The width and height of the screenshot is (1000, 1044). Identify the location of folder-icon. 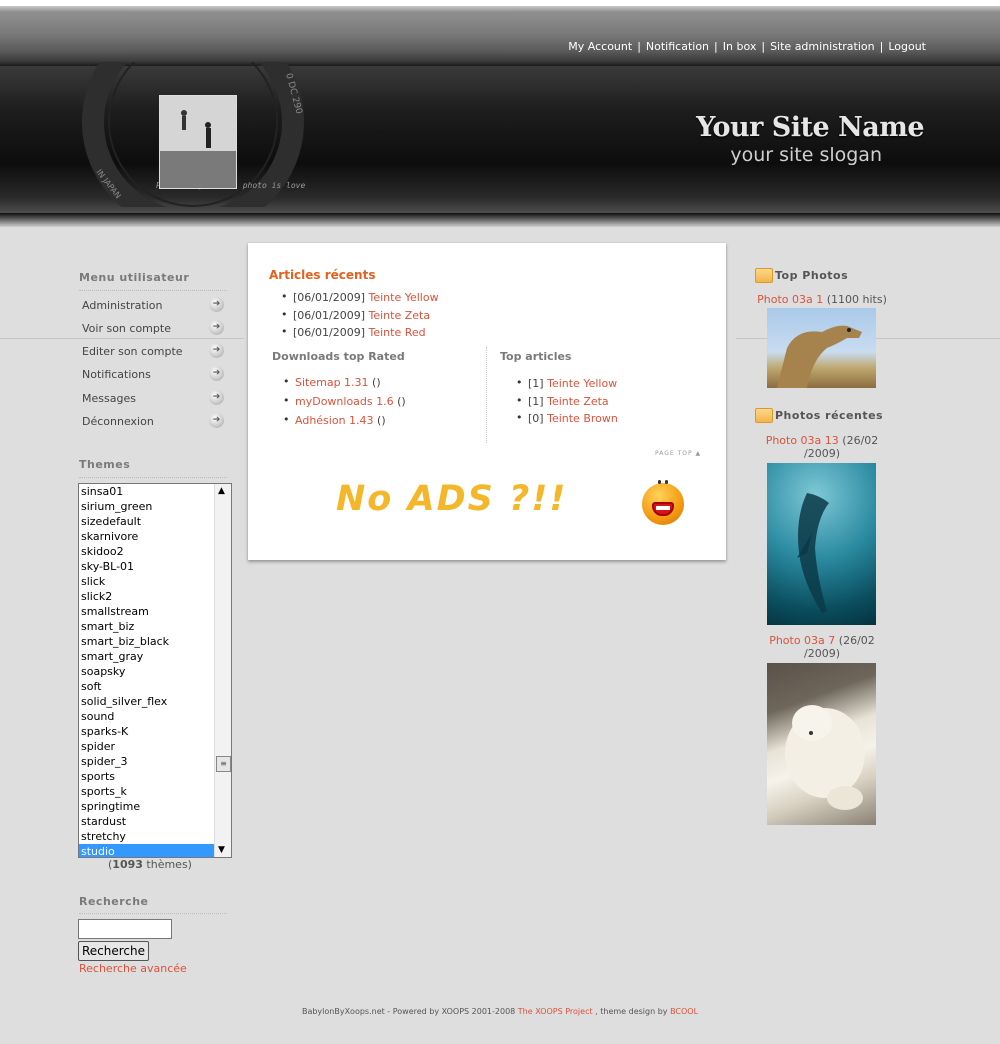
(764, 415).